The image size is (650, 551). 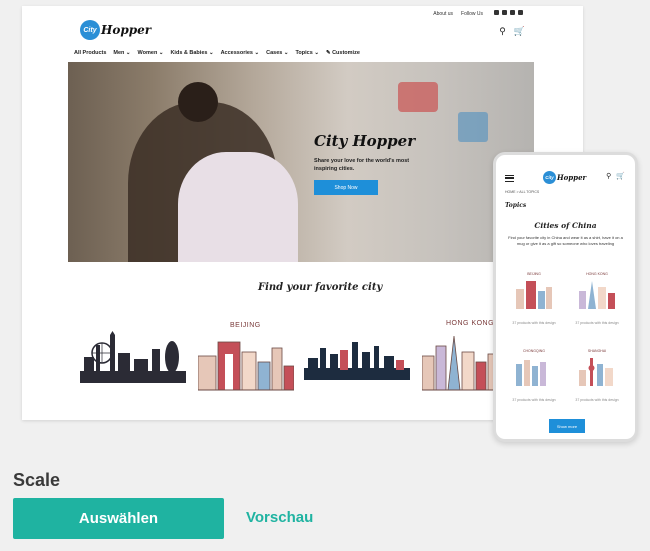 I want to click on mobile-chongqing-skyline, so click(x=531, y=373).